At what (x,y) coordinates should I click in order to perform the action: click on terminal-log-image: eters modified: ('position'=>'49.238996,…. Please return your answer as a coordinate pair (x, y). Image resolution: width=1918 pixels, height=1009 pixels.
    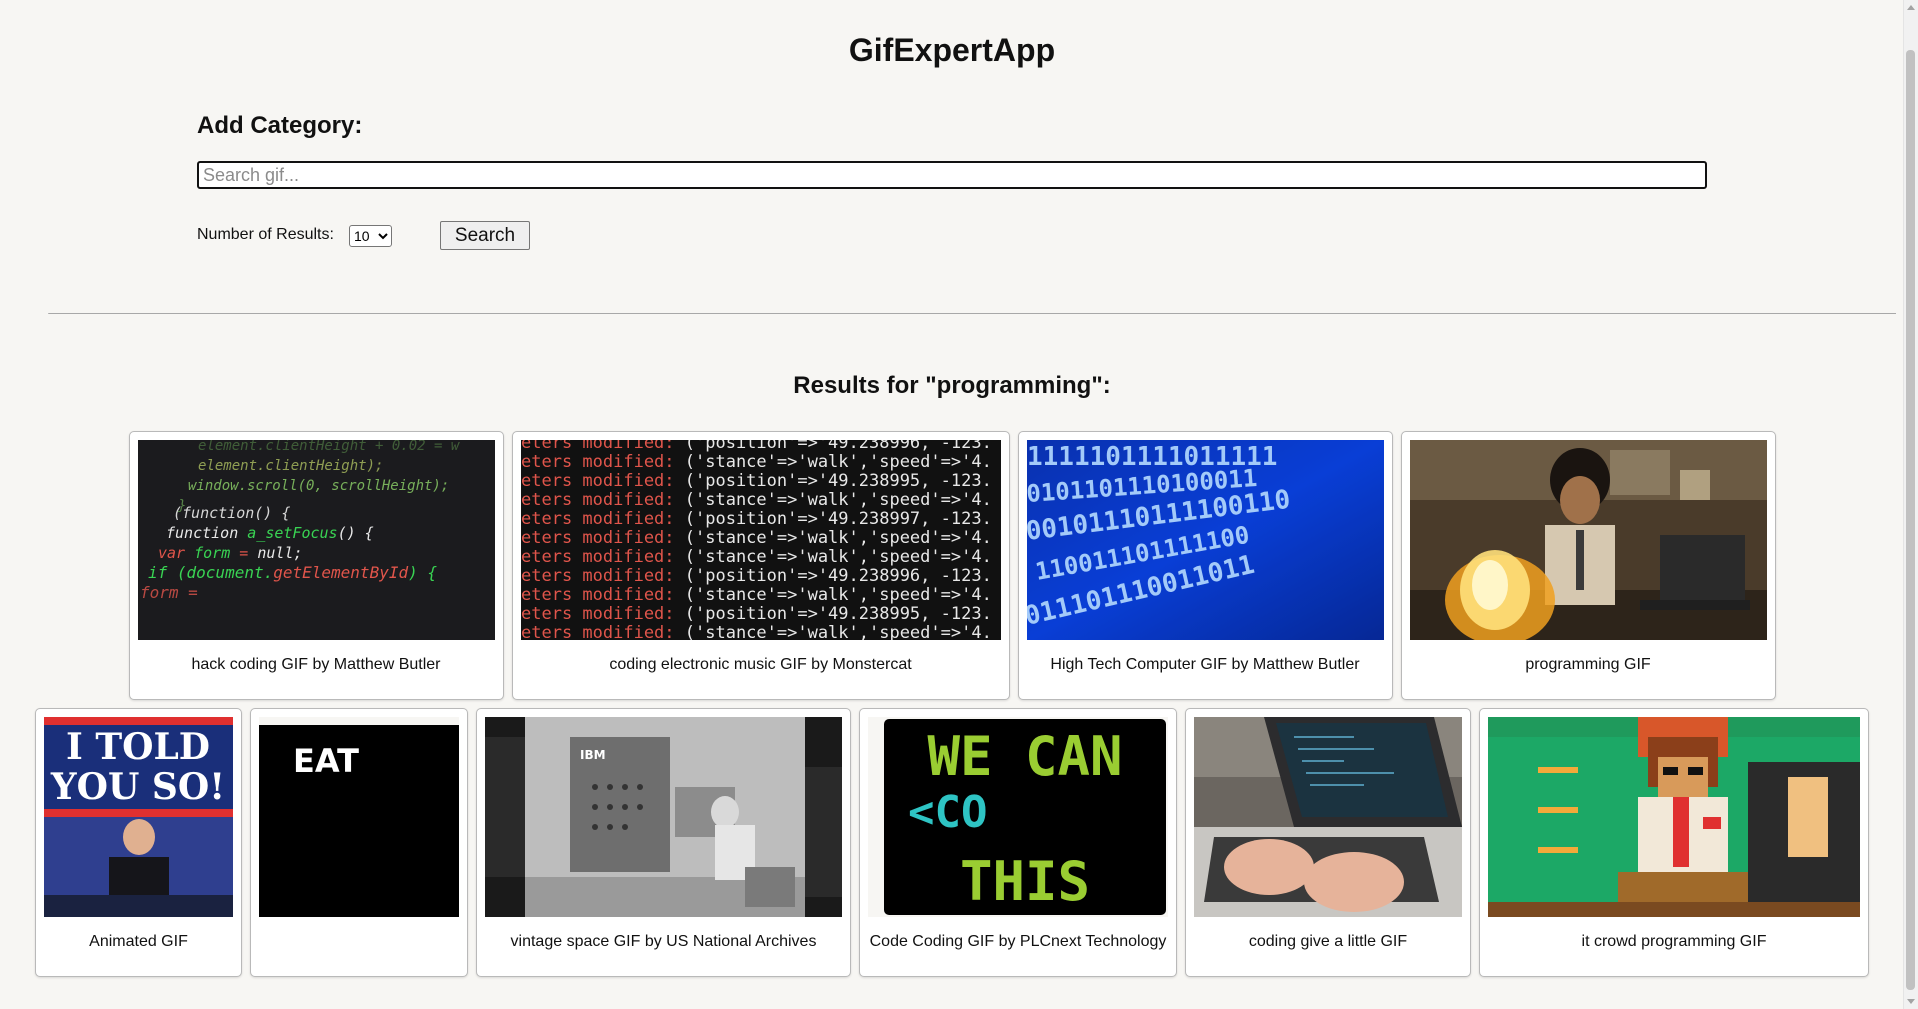
    Looking at the image, I should click on (760, 540).